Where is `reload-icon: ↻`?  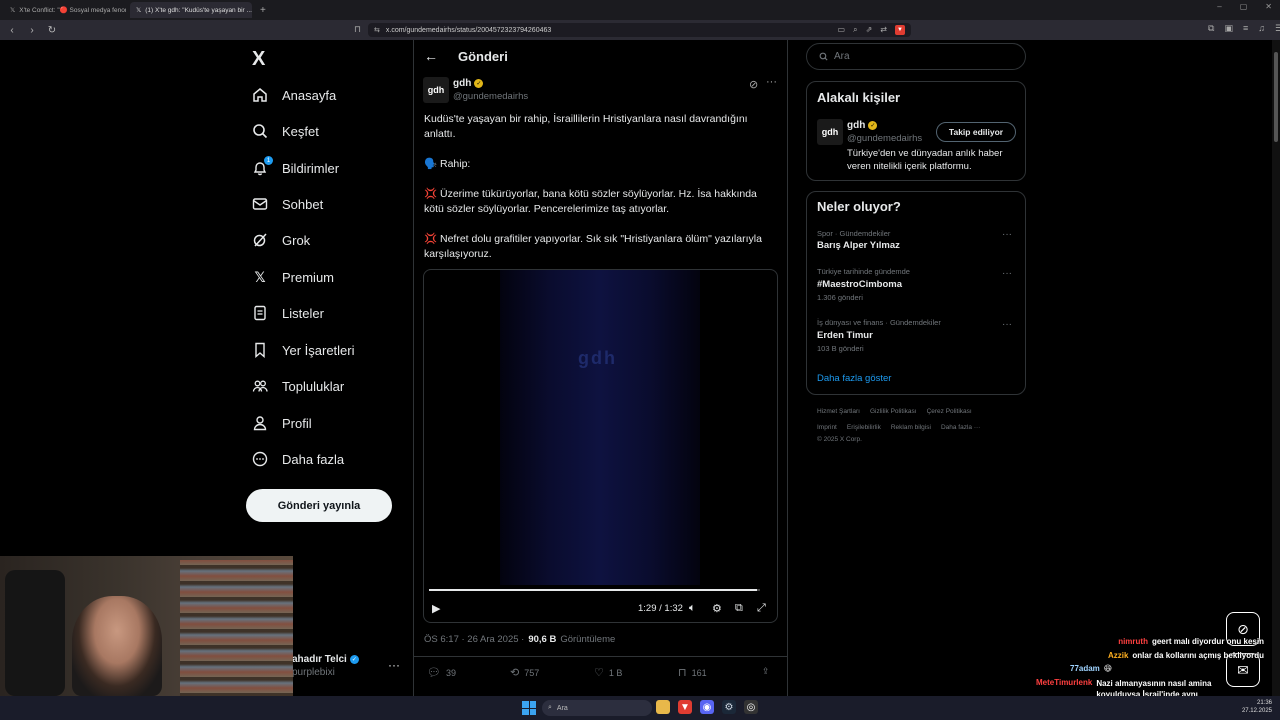
reload-icon: ↻ is located at coordinates (52, 30).